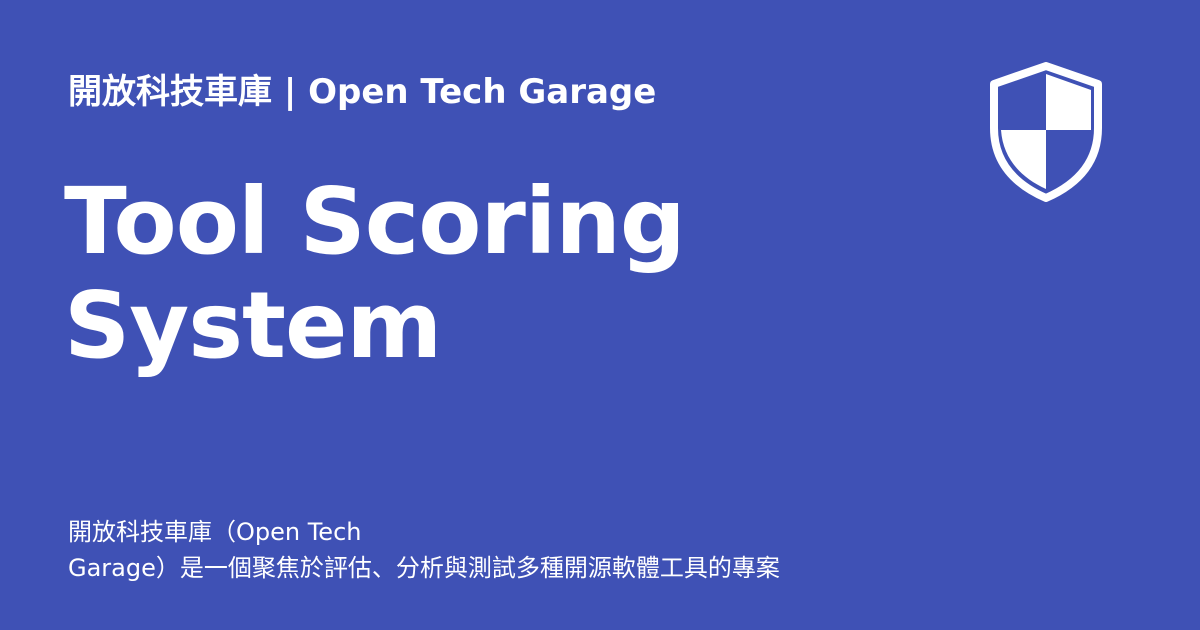 This screenshot has width=1200, height=630. Describe the element at coordinates (424, 568) in the screenshot. I see `description-line-2: Garage）是一個聚焦於評估、分析與測試多種開源軟體工具的專案` at that location.